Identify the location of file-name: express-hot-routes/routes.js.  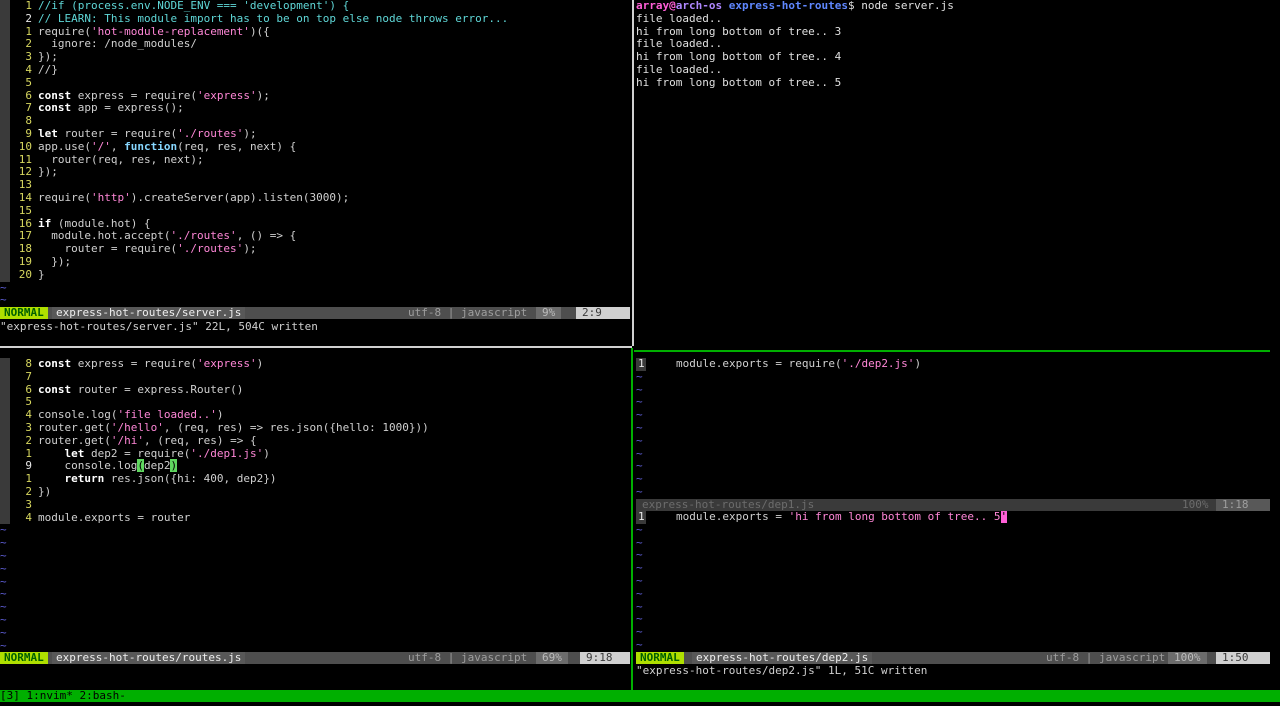
(149, 658).